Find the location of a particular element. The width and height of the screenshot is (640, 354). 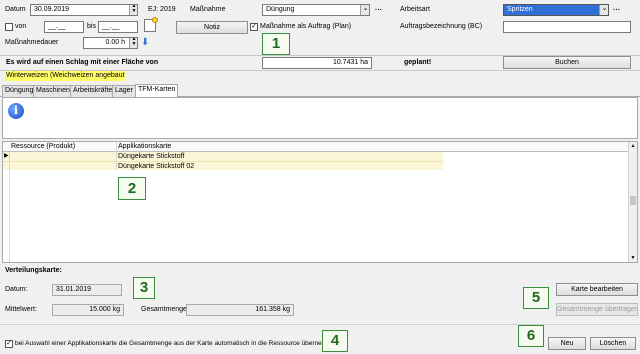

ej-label: EJ: 2019 is located at coordinates (162, 9).